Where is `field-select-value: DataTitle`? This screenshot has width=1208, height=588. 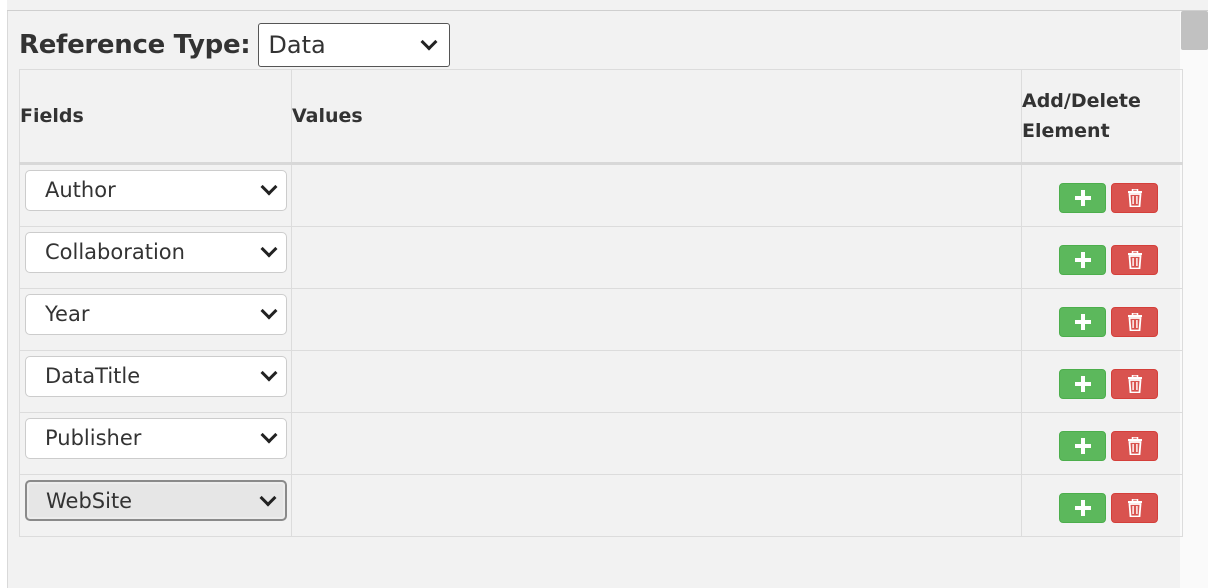
field-select-value: DataTitle is located at coordinates (93, 376).